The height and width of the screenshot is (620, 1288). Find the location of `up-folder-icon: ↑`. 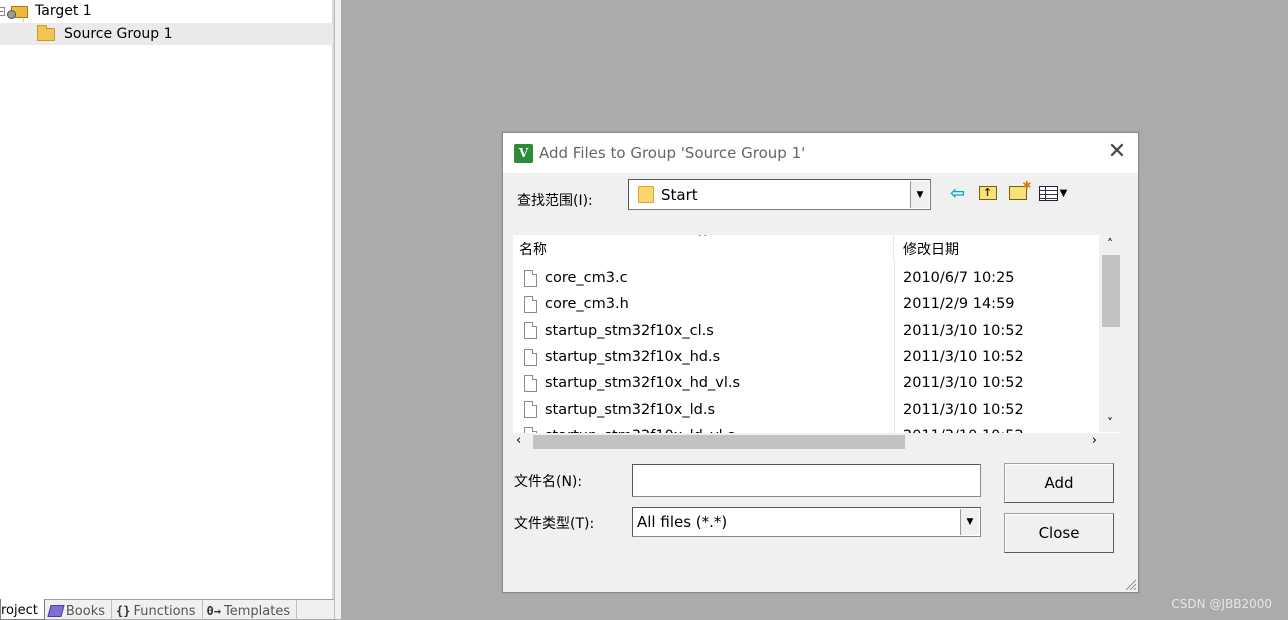

up-folder-icon: ↑ is located at coordinates (987, 193).